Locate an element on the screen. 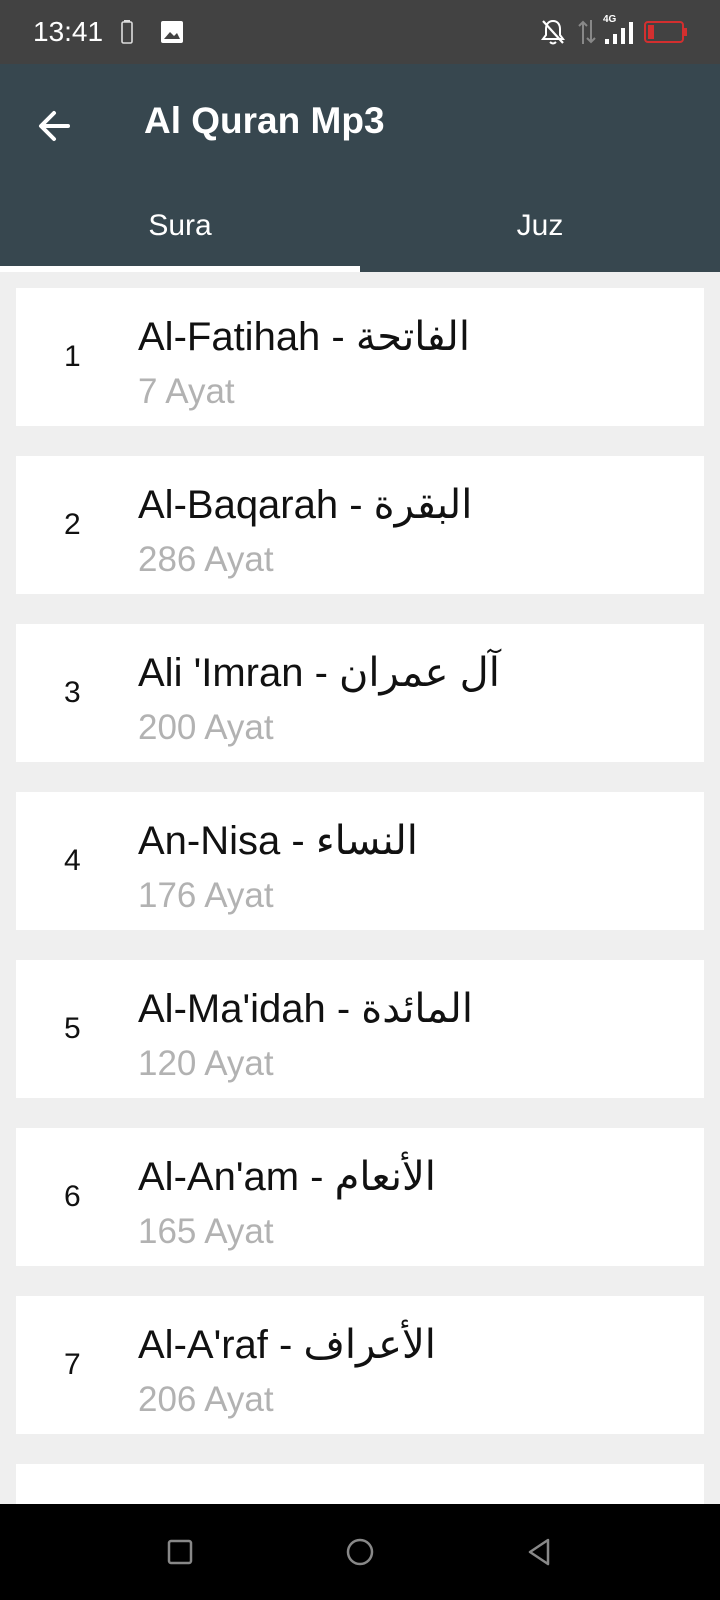 This screenshot has height=1600, width=720. list-item: 4 An-Nisa - النساء 176 Ayat is located at coordinates (360, 861).